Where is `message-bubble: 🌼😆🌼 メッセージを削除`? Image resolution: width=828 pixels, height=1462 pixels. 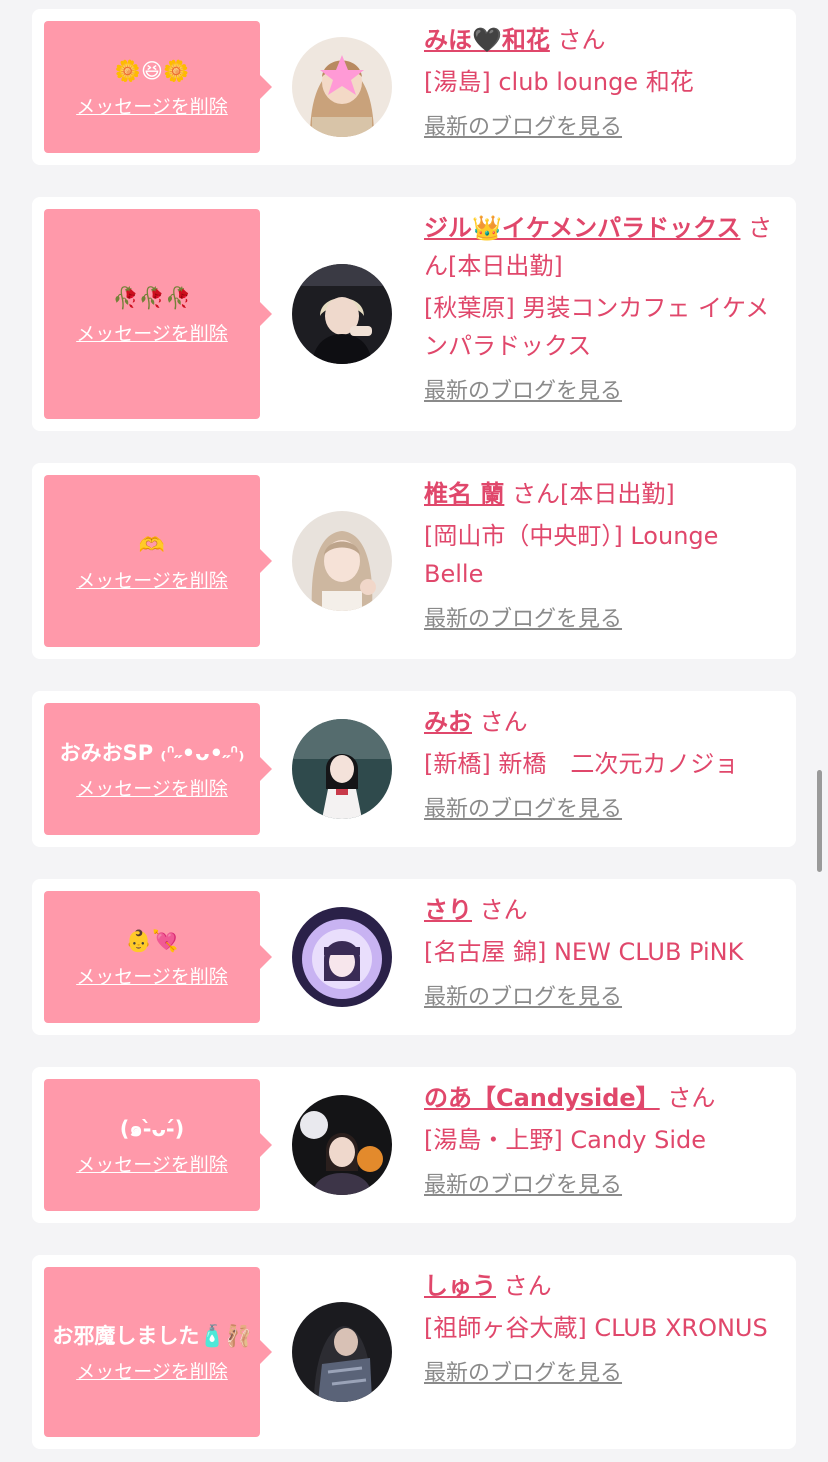 message-bubble: 🌼😆🌼 メッセージを削除 is located at coordinates (158, 87).